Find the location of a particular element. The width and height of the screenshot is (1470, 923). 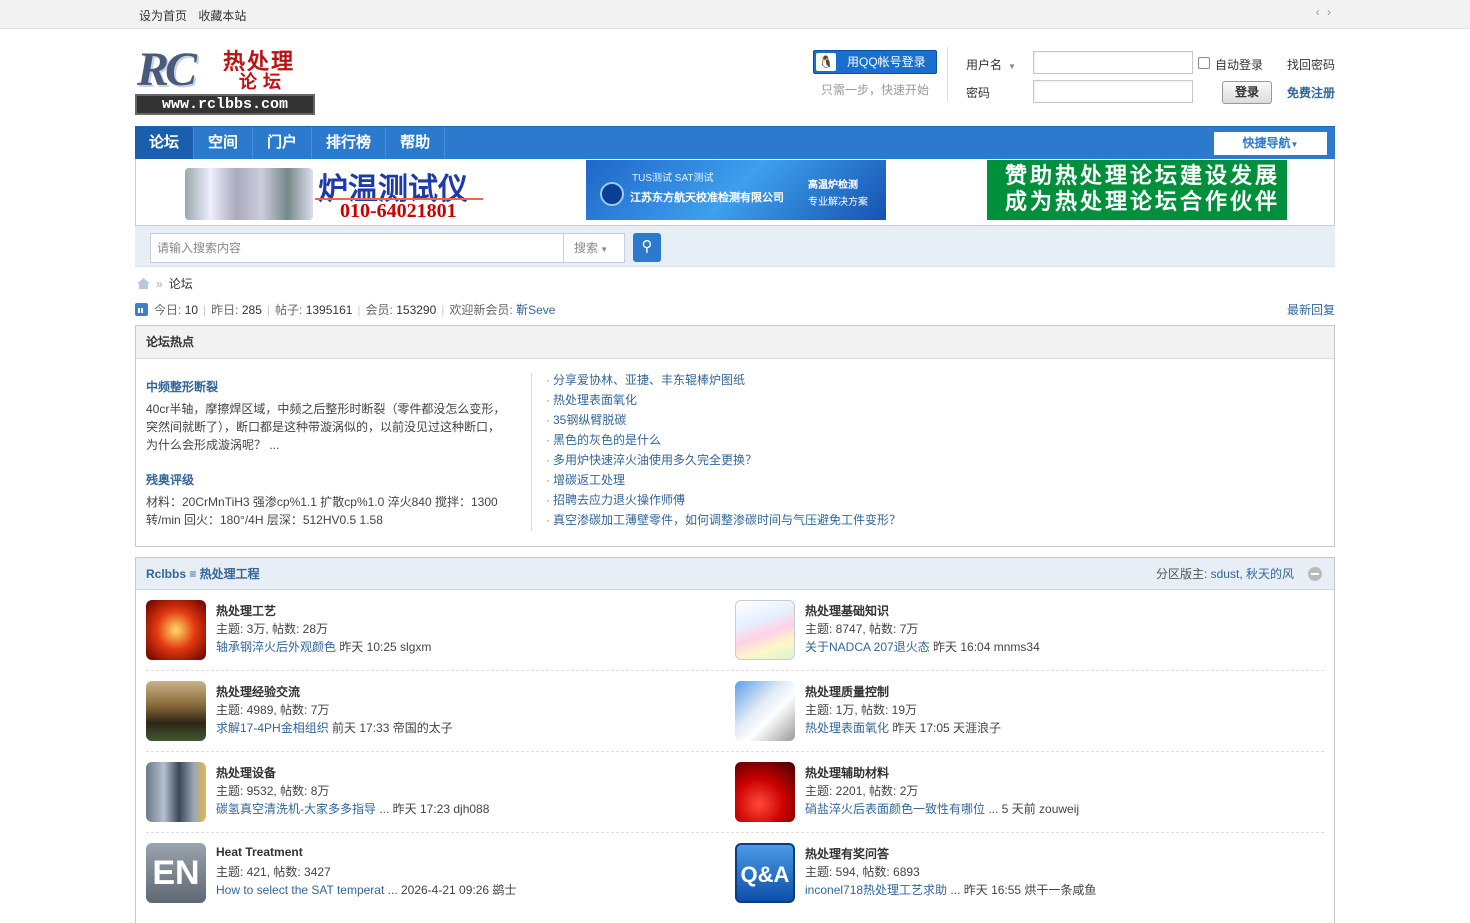

collapse-icon is located at coordinates (1315, 574).